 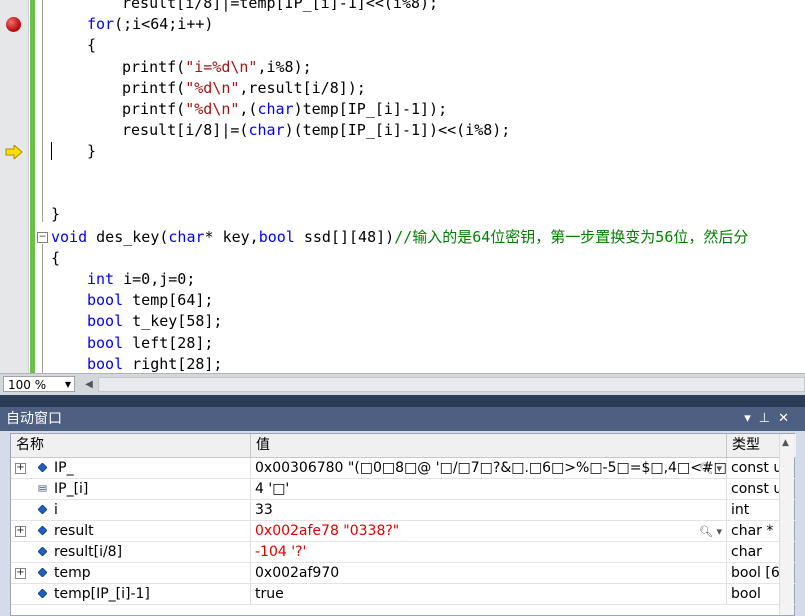 I want to click on scroll-up-icon: ▲, so click(x=785, y=443).